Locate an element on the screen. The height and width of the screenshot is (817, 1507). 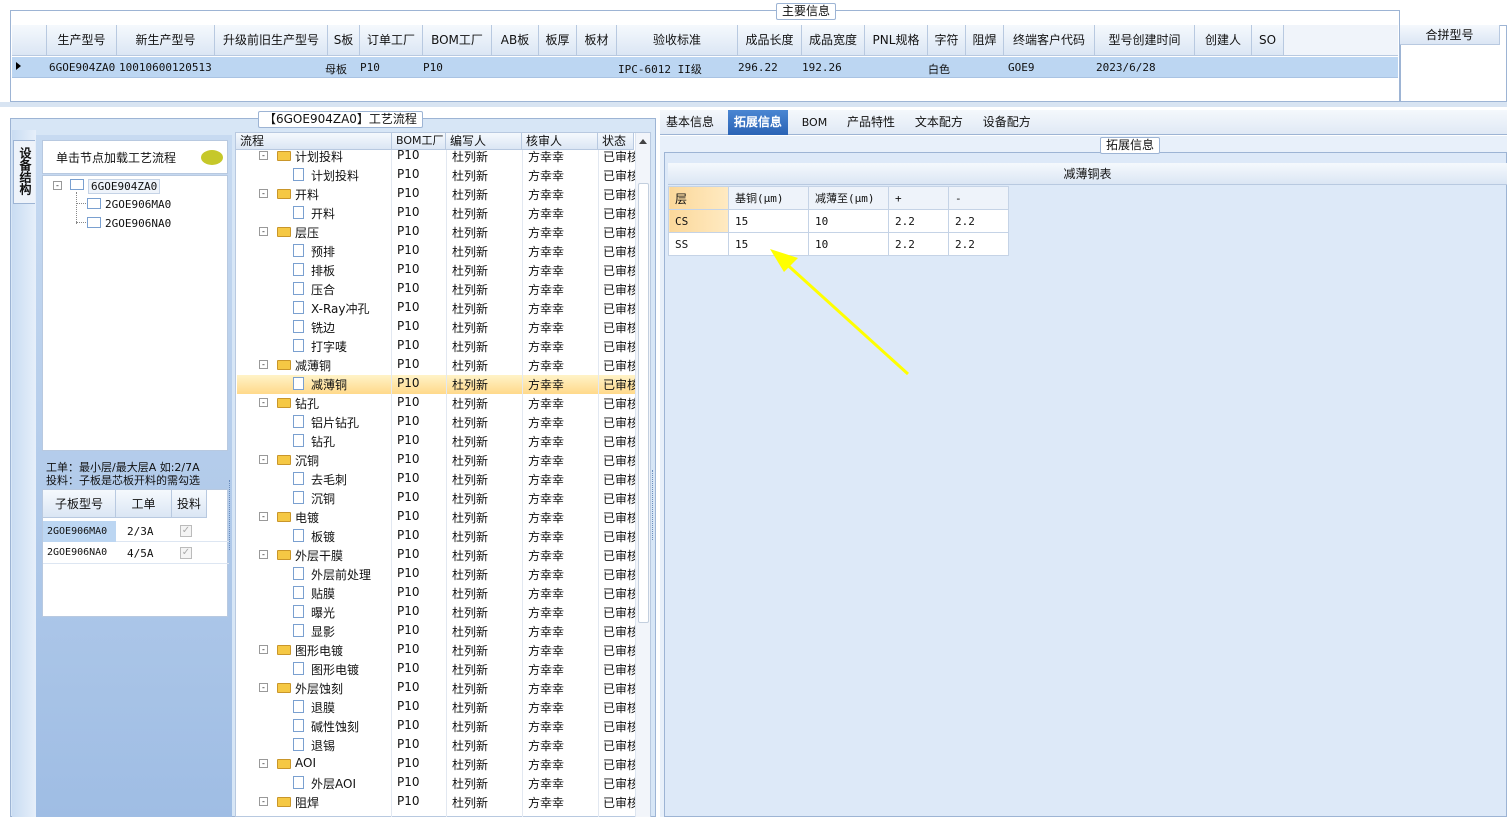
cell-char: 白色 is located at coordinates (939, 69).